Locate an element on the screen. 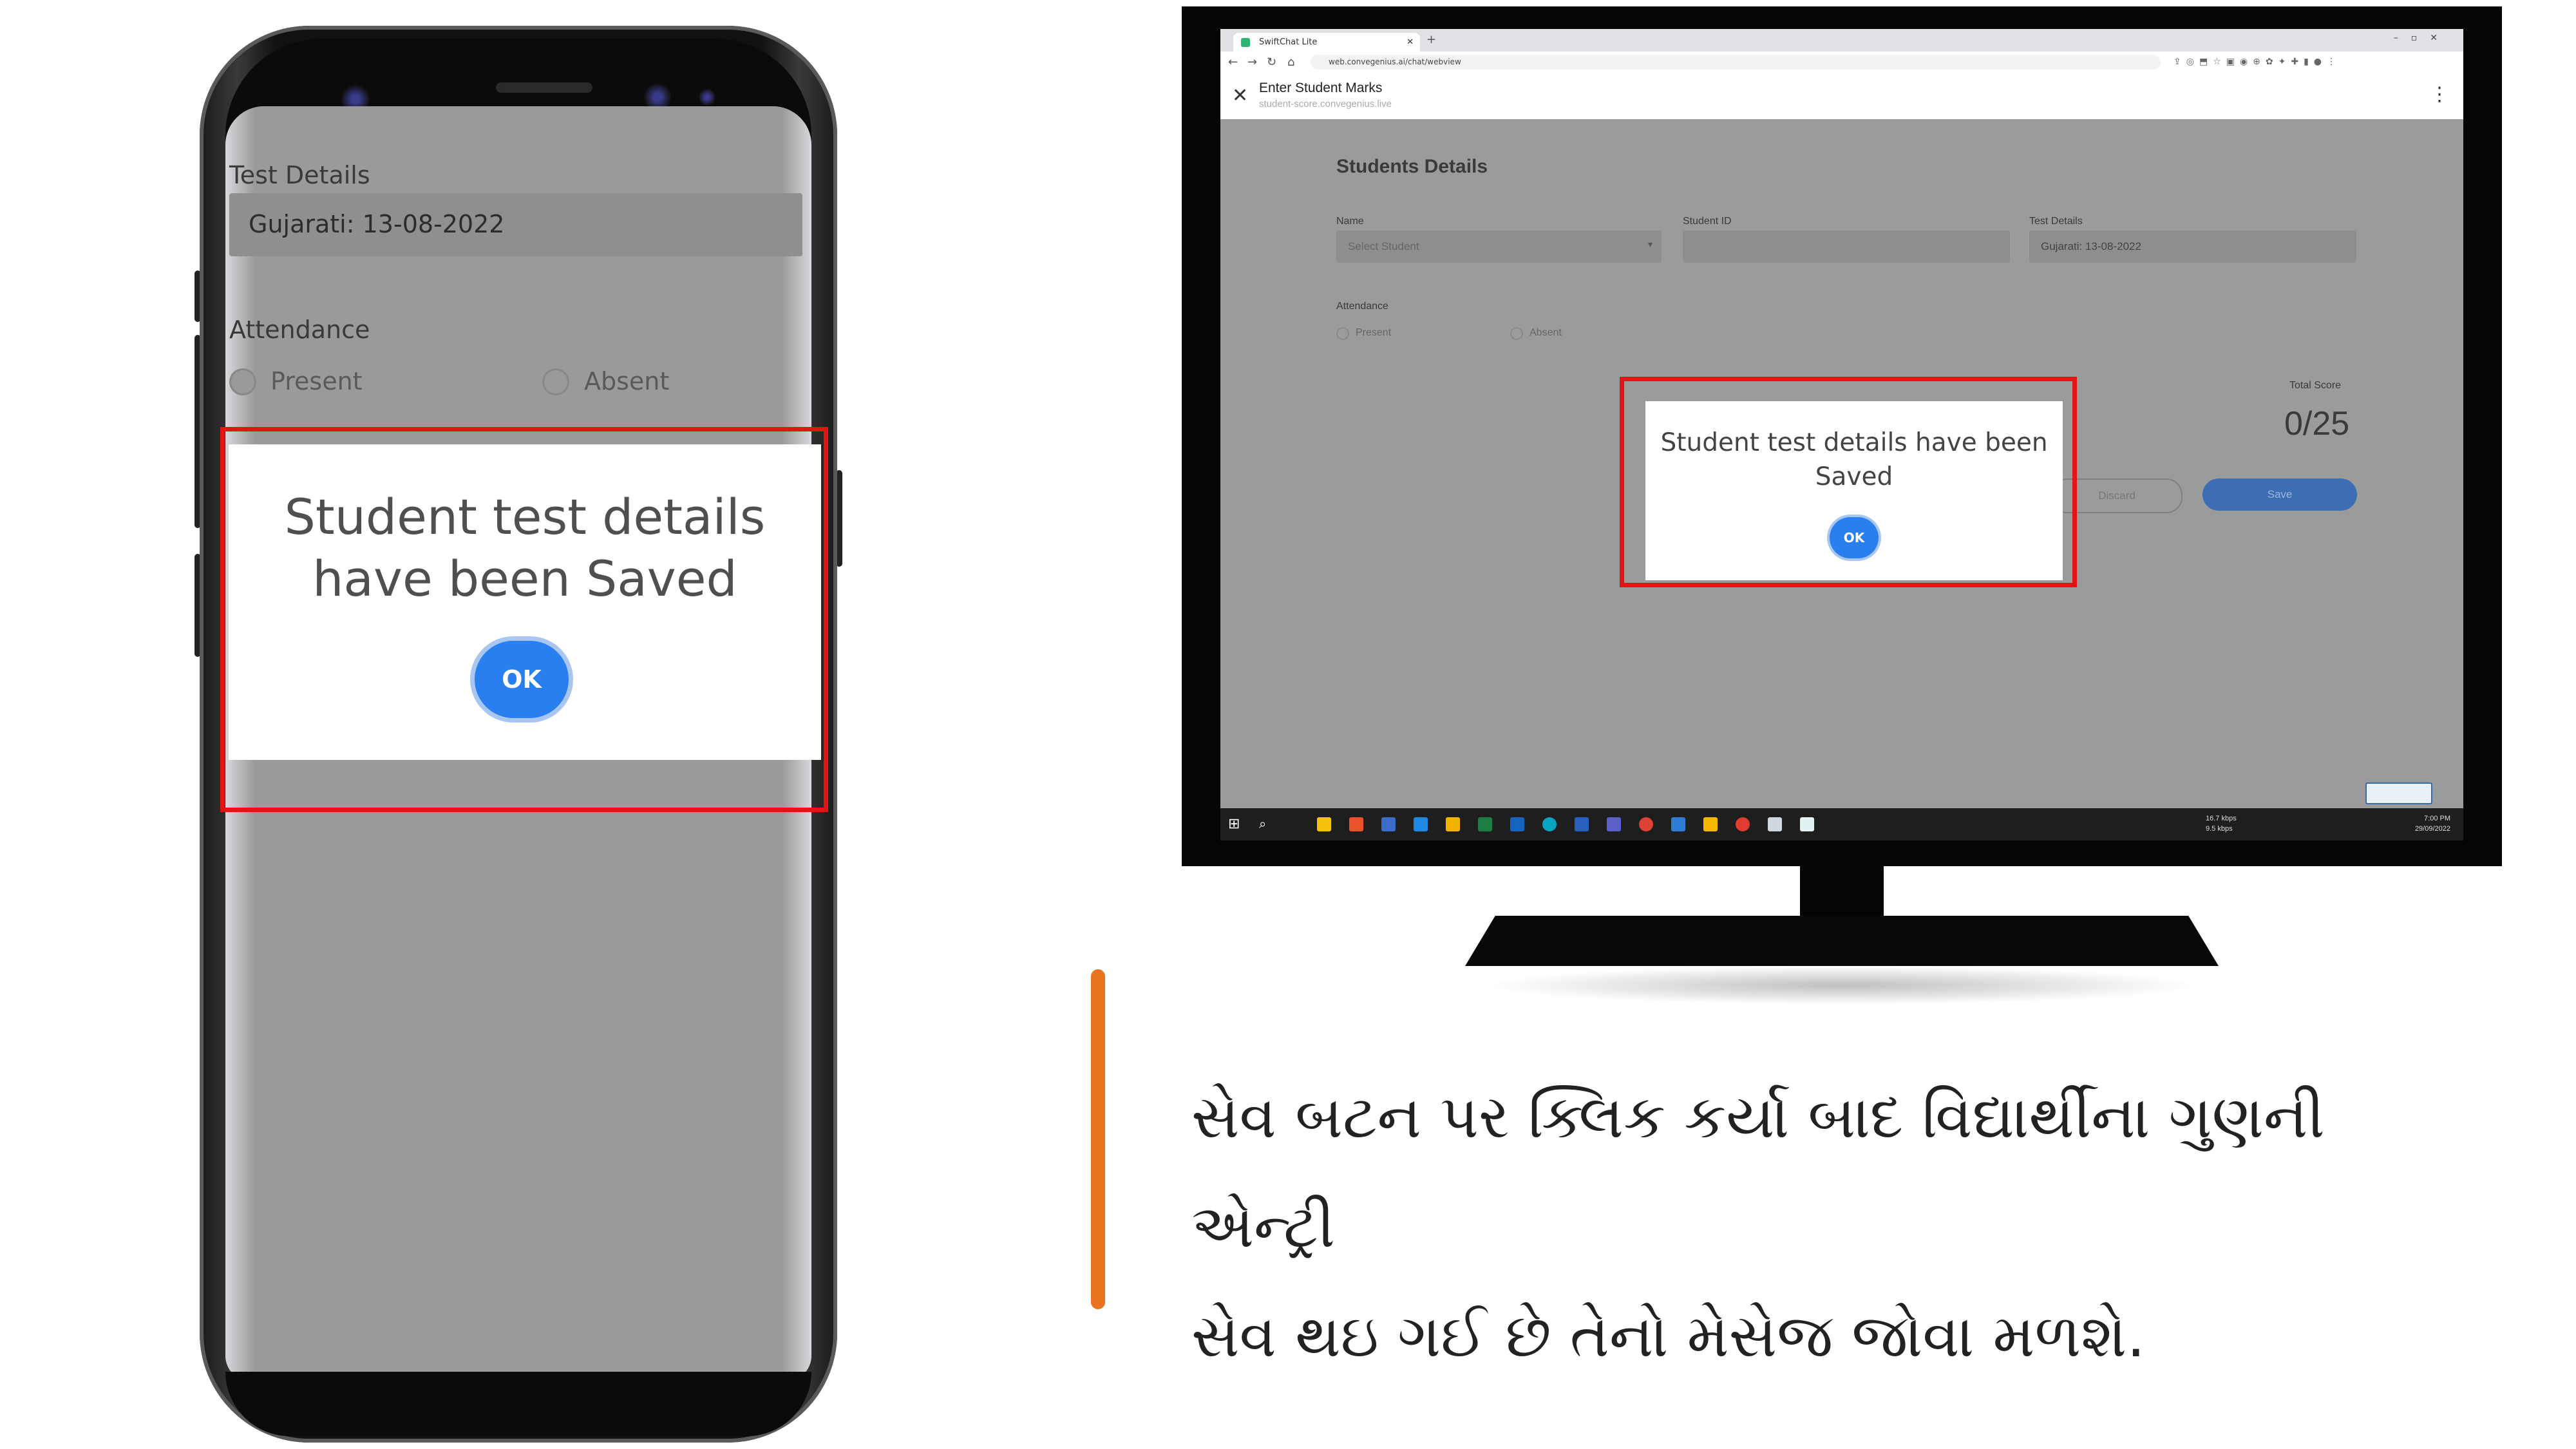  outlook-icon is located at coordinates (1517, 824).